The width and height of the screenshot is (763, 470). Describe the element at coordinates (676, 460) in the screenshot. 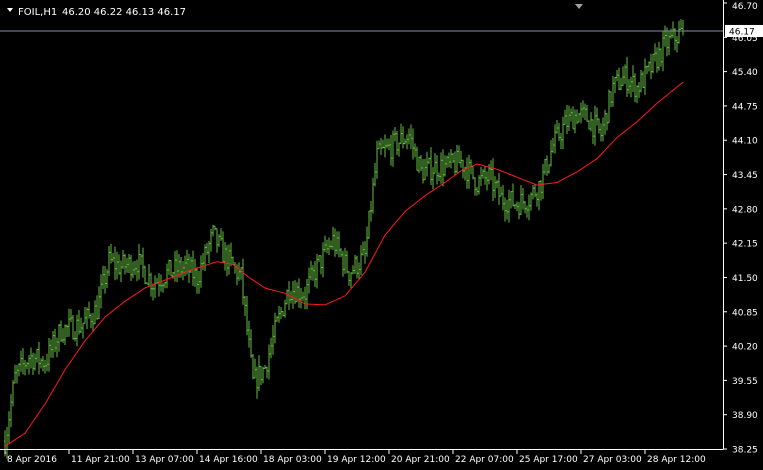

I see `x-tick-label: 28 Apr 12:00` at that location.